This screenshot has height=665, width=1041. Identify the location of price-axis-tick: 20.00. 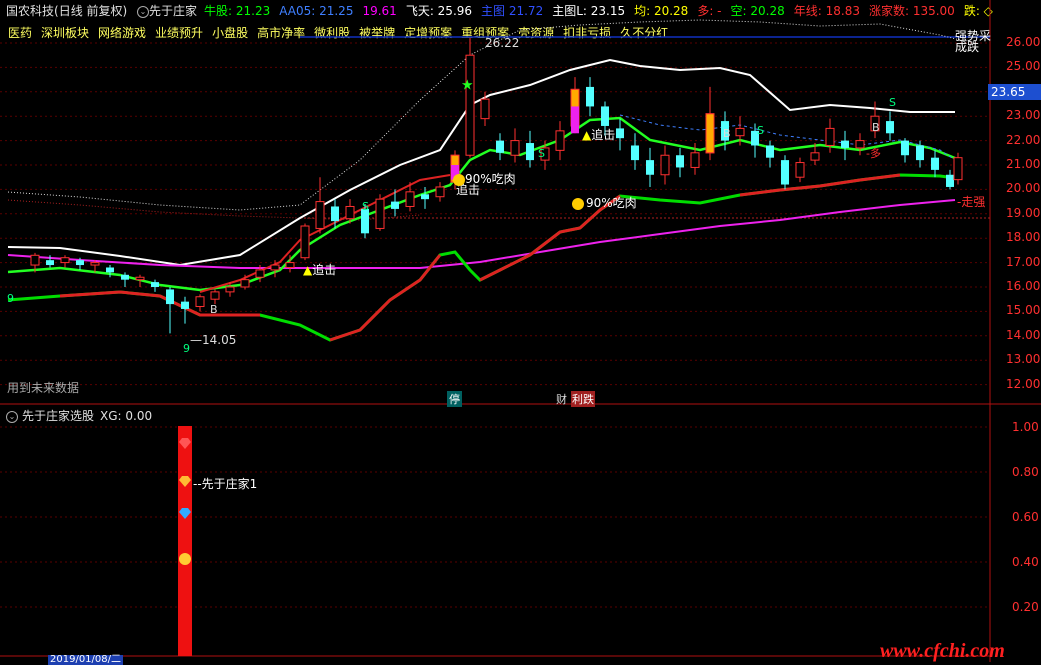
(1023, 188).